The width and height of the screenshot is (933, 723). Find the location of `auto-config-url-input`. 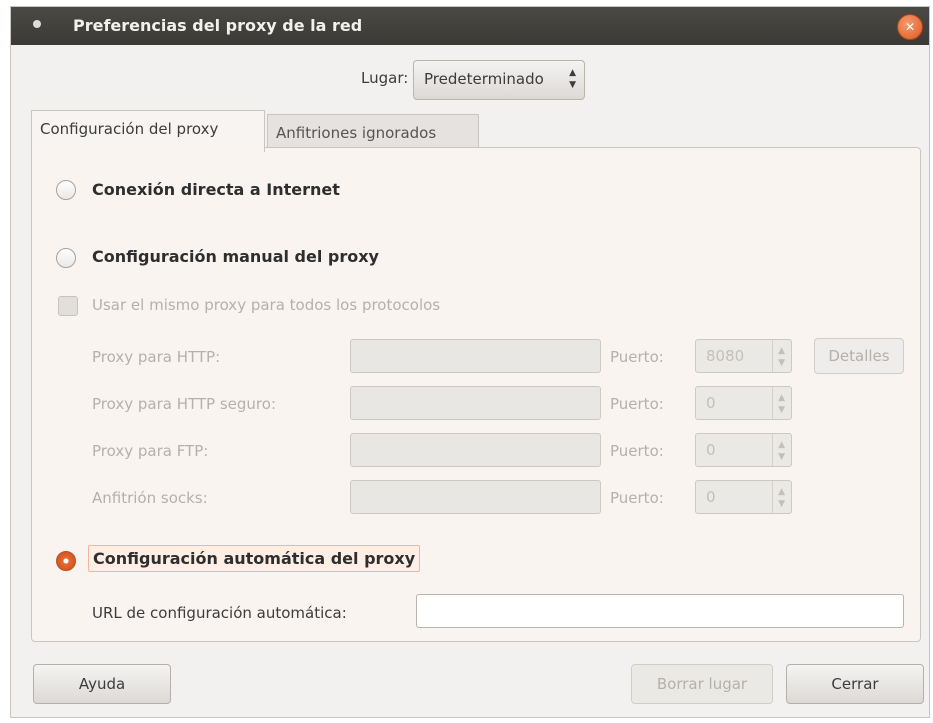

auto-config-url-input is located at coordinates (660, 611).